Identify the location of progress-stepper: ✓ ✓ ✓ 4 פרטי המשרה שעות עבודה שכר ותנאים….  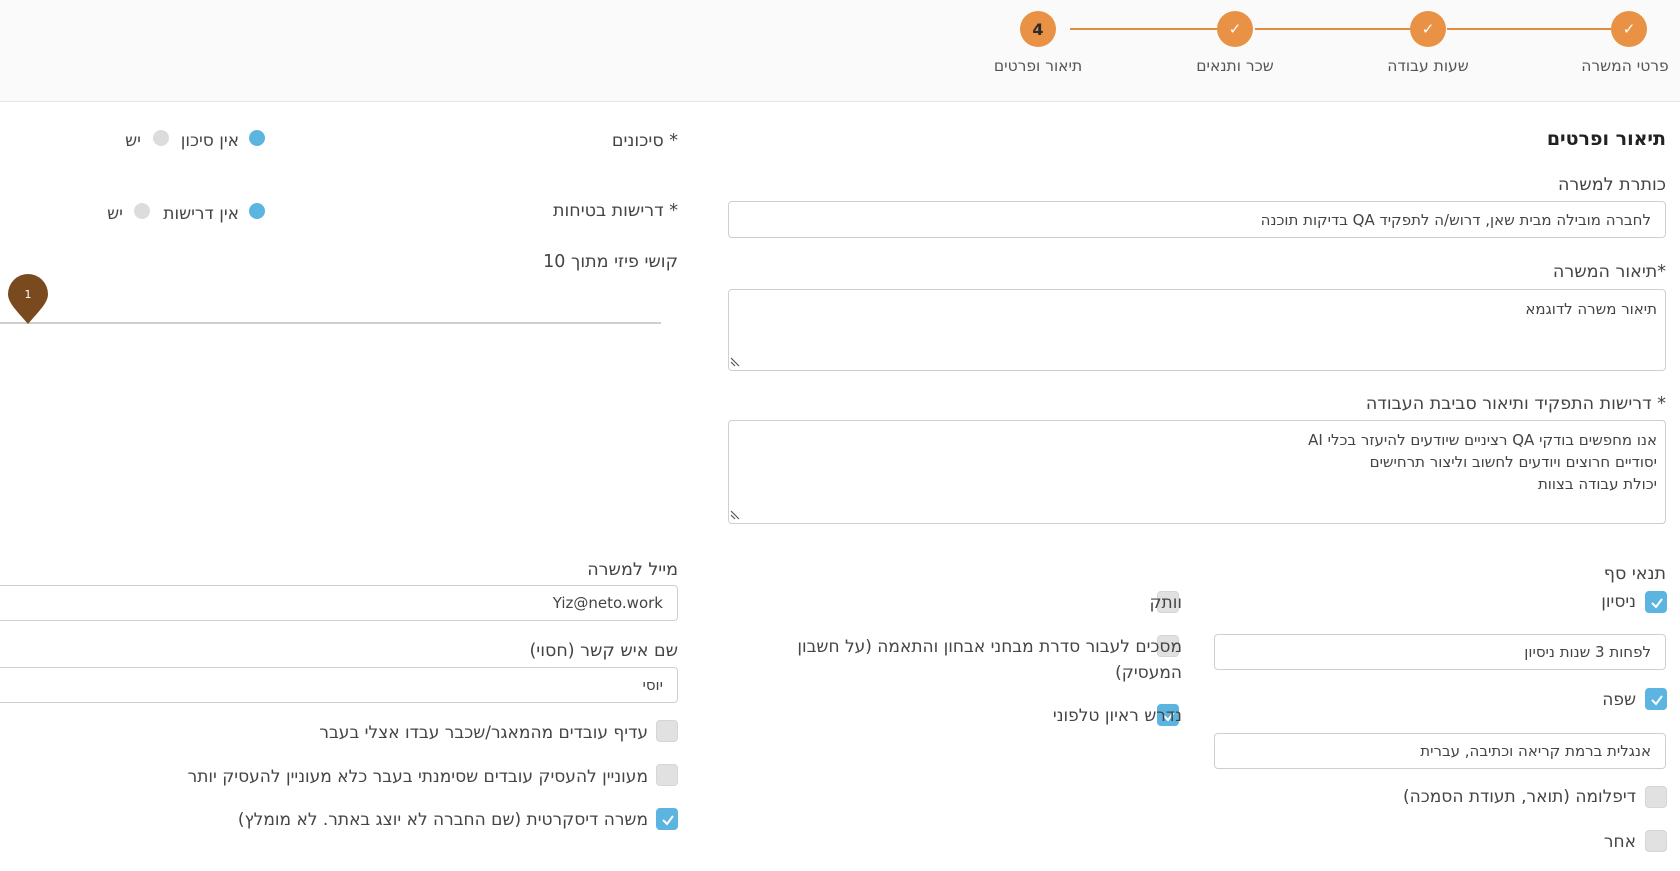
(840, 51).